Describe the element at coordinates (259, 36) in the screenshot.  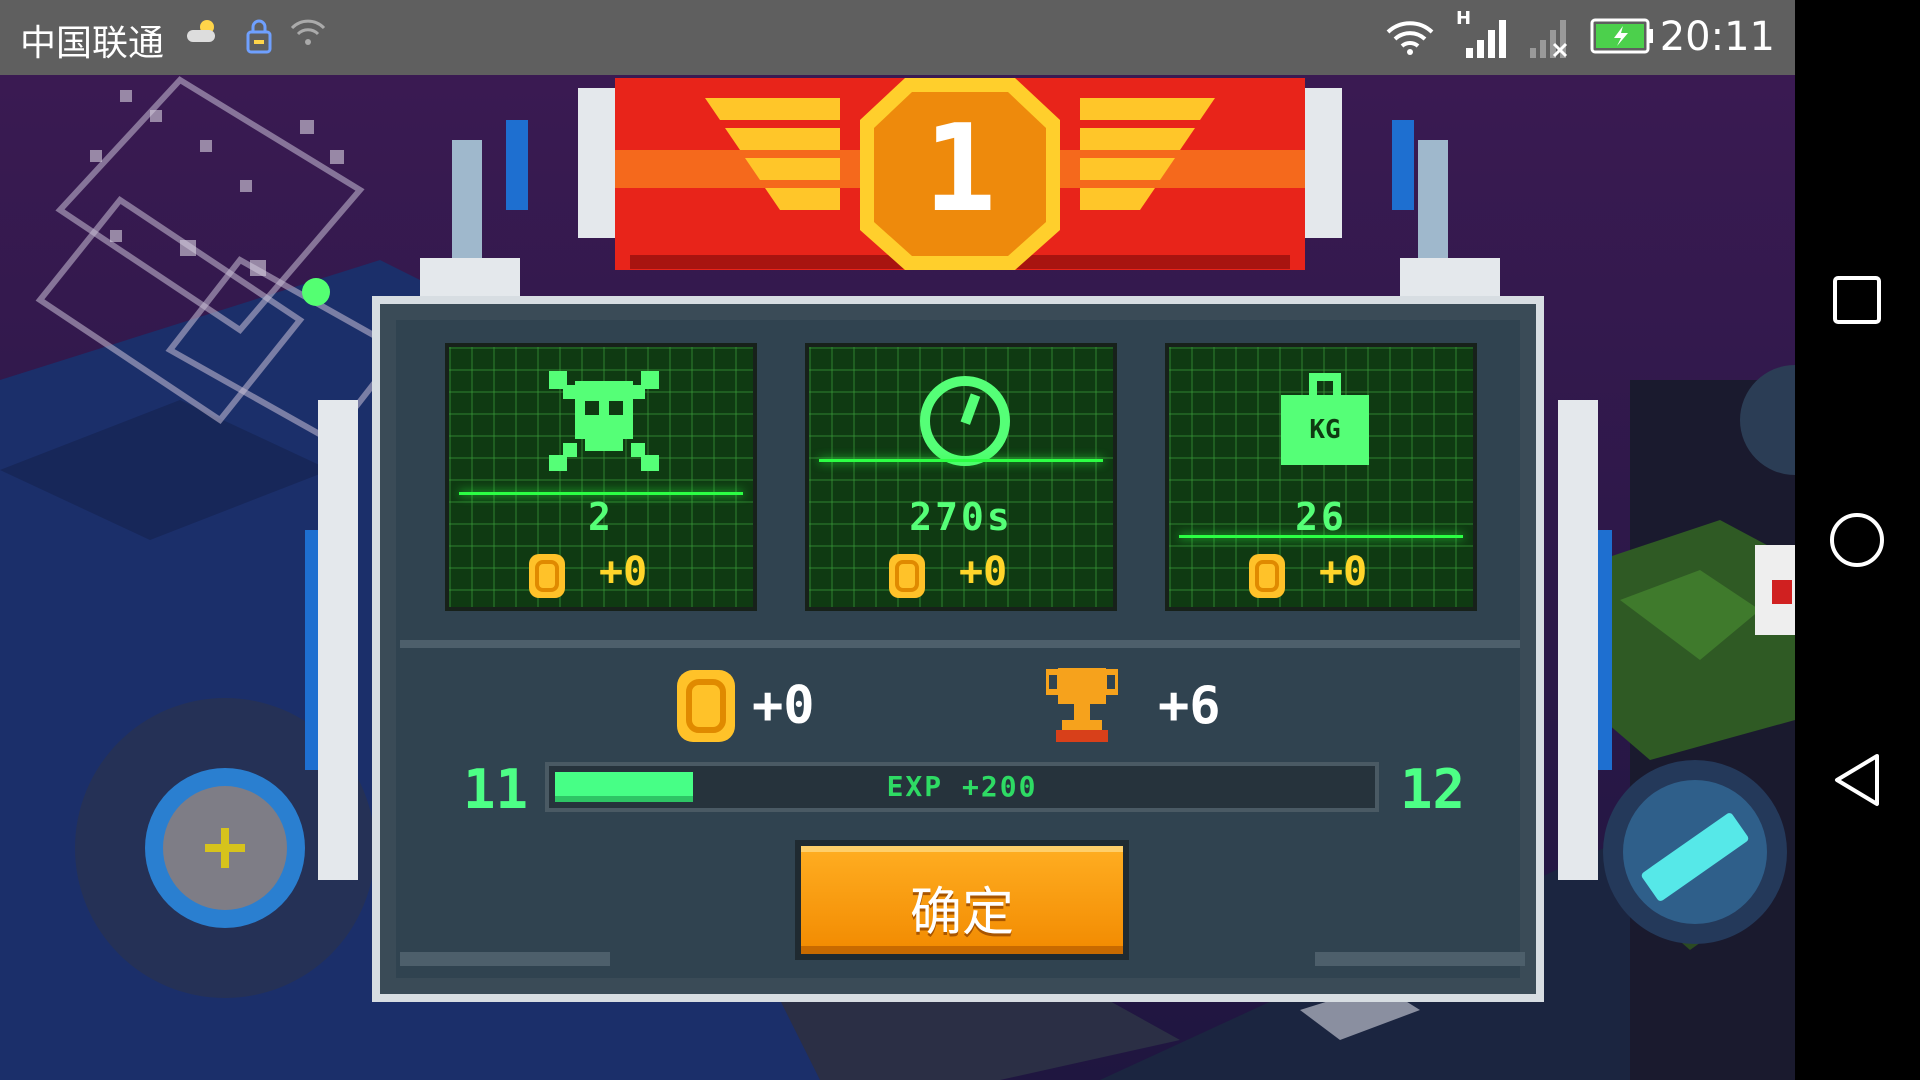
I see `vpn-lock-icon` at that location.